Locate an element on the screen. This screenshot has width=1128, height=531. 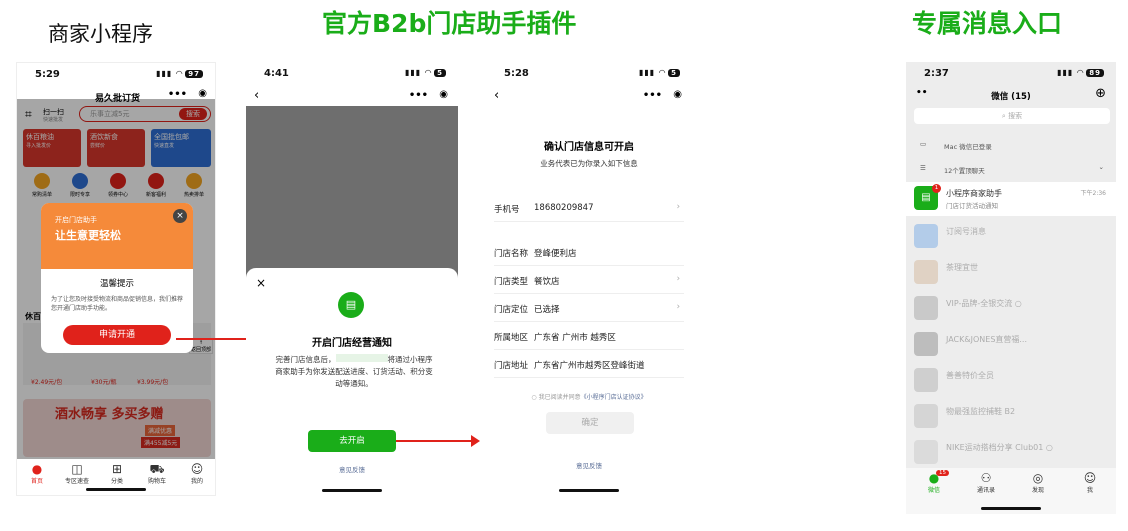
home-icon: ● is located at coordinates (37, 469).